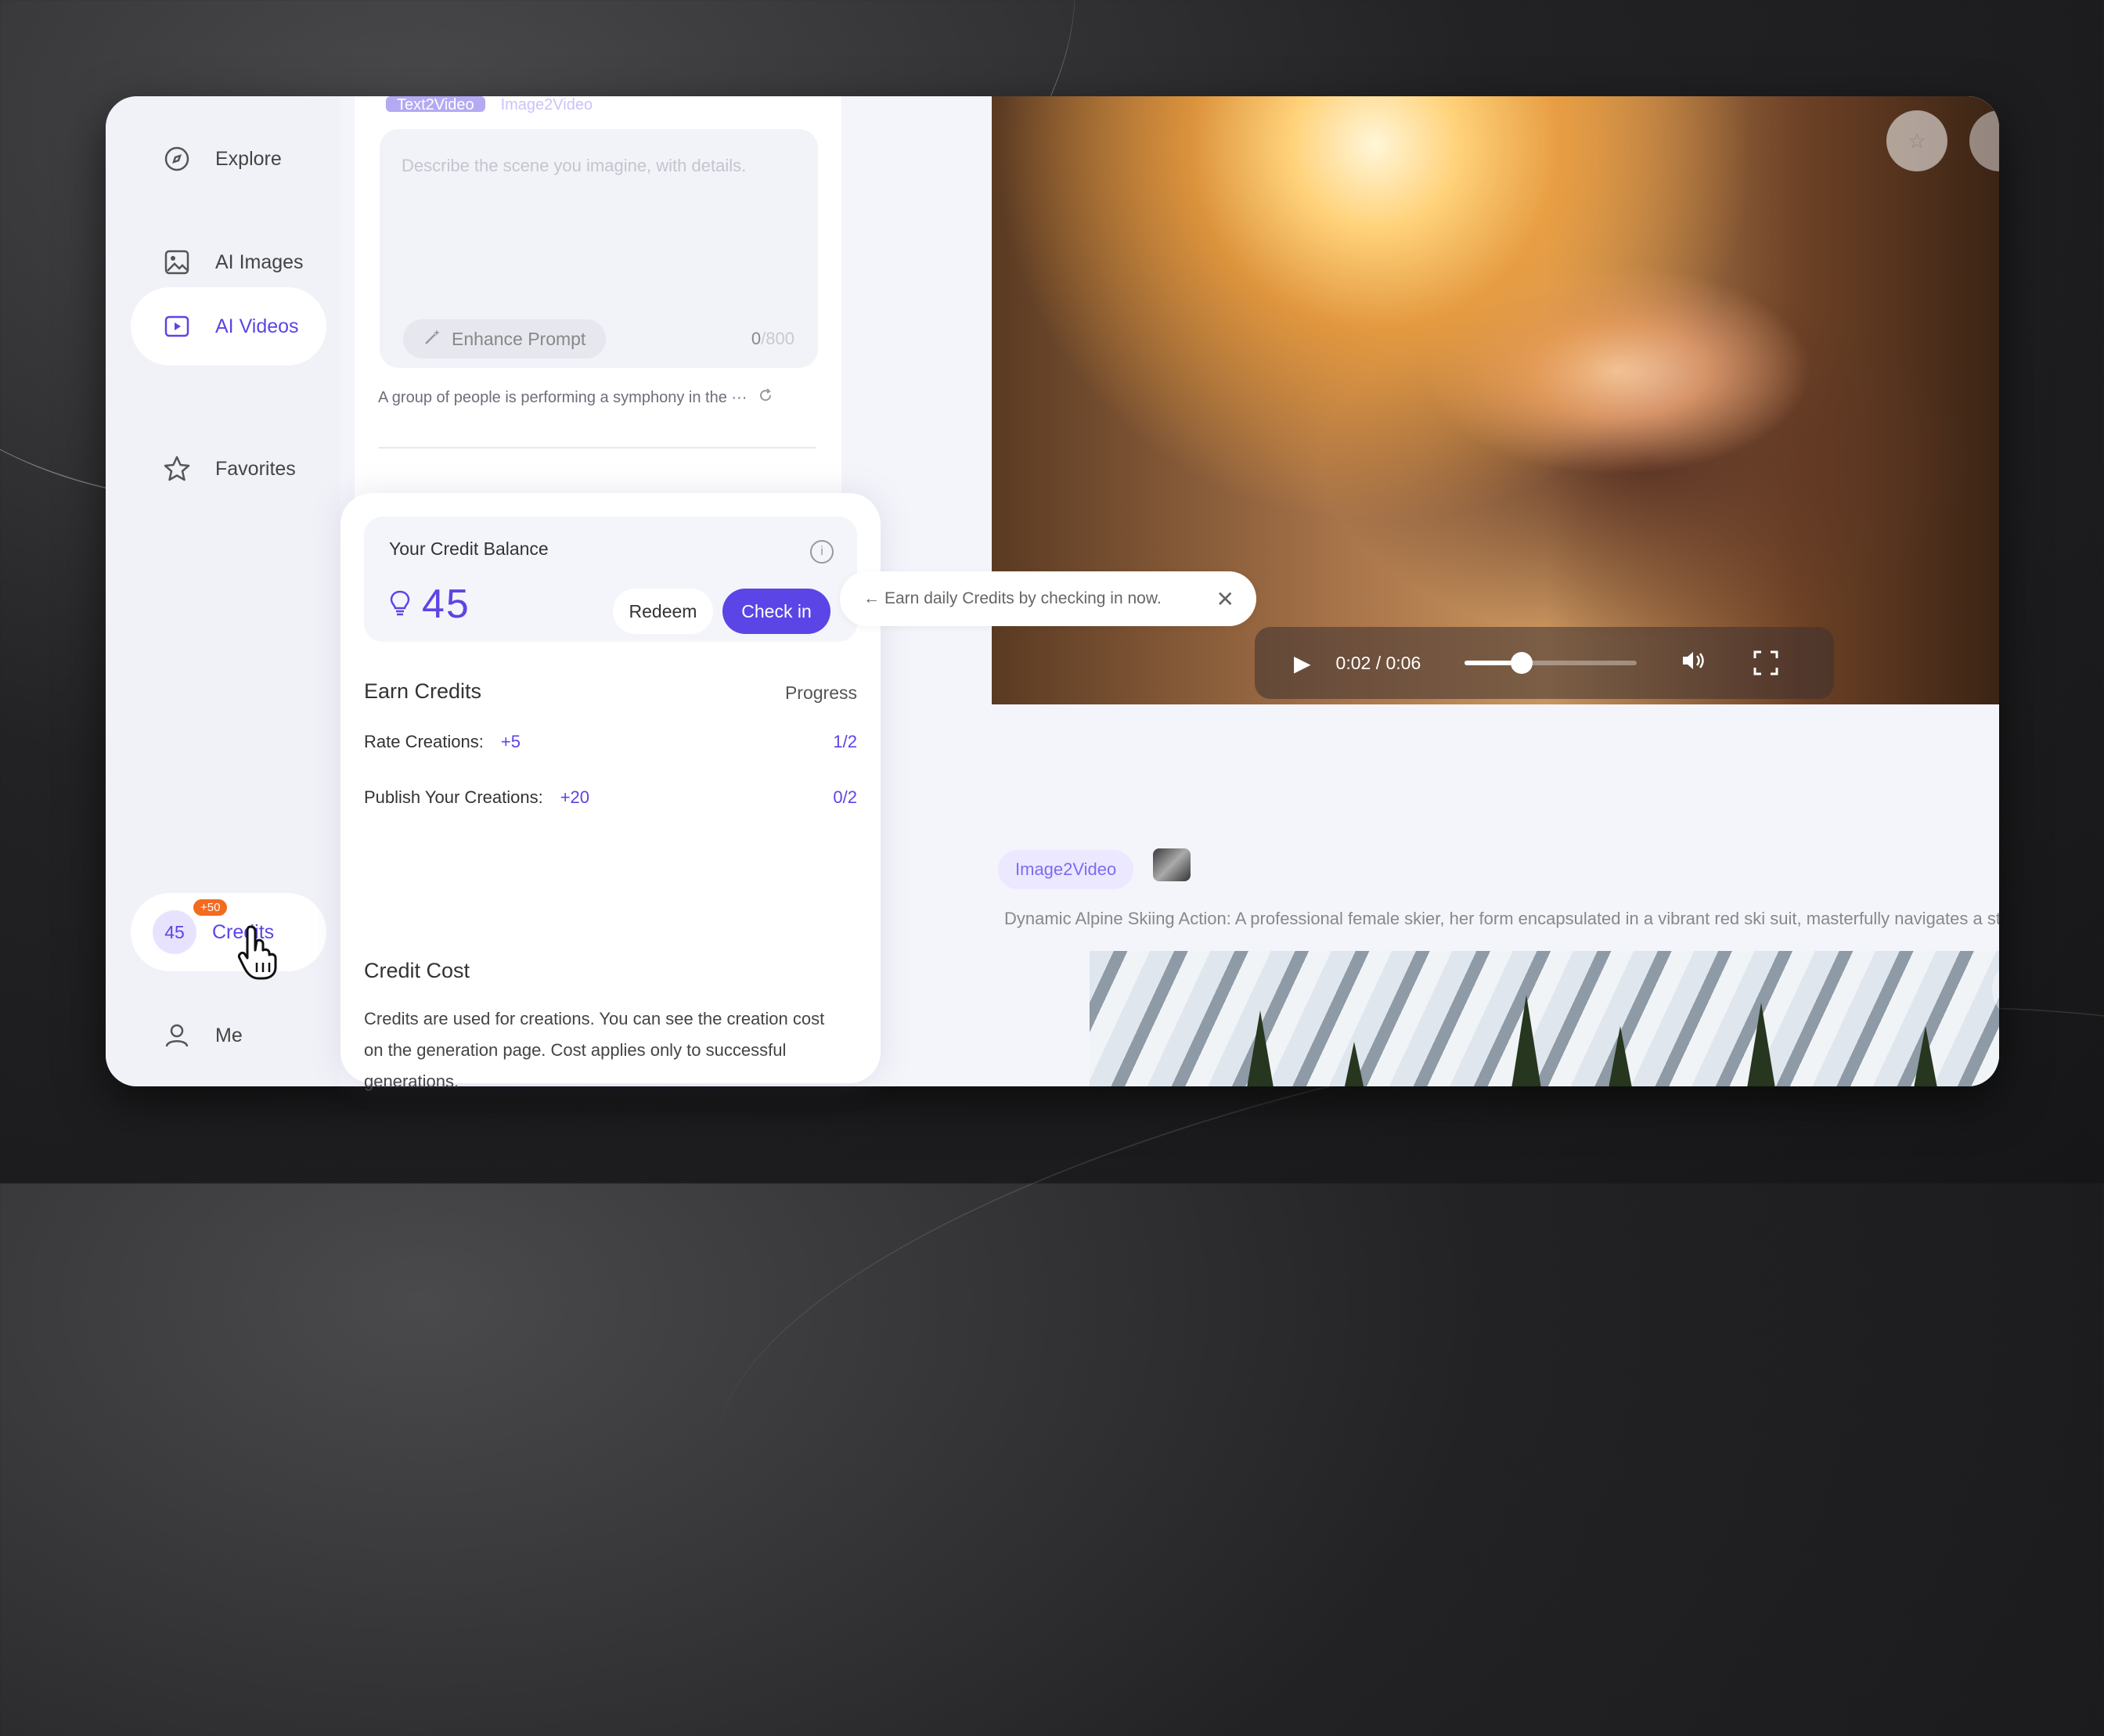  Describe the element at coordinates (1066, 869) in the screenshot. I see `image2video-tag: Image2Video` at that location.